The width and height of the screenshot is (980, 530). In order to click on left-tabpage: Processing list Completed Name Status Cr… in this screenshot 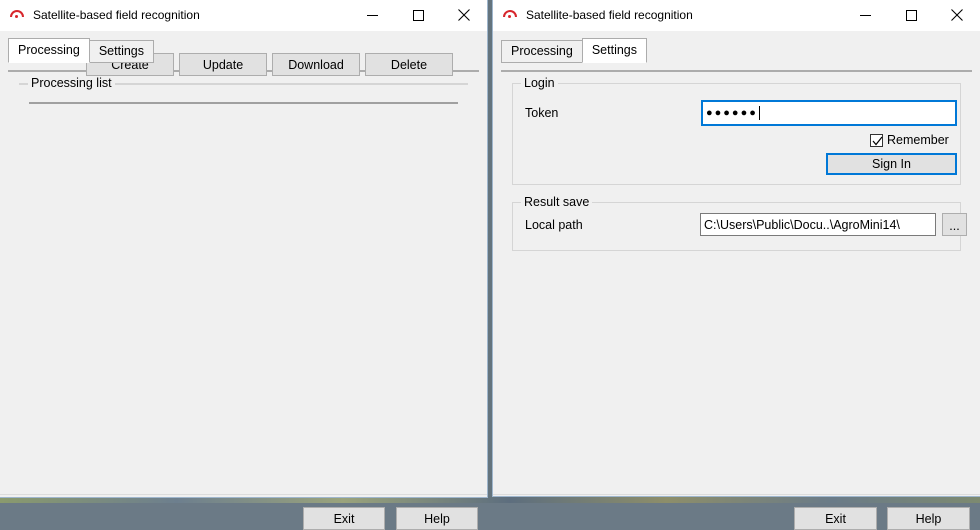, I will do `click(243, 71)`.